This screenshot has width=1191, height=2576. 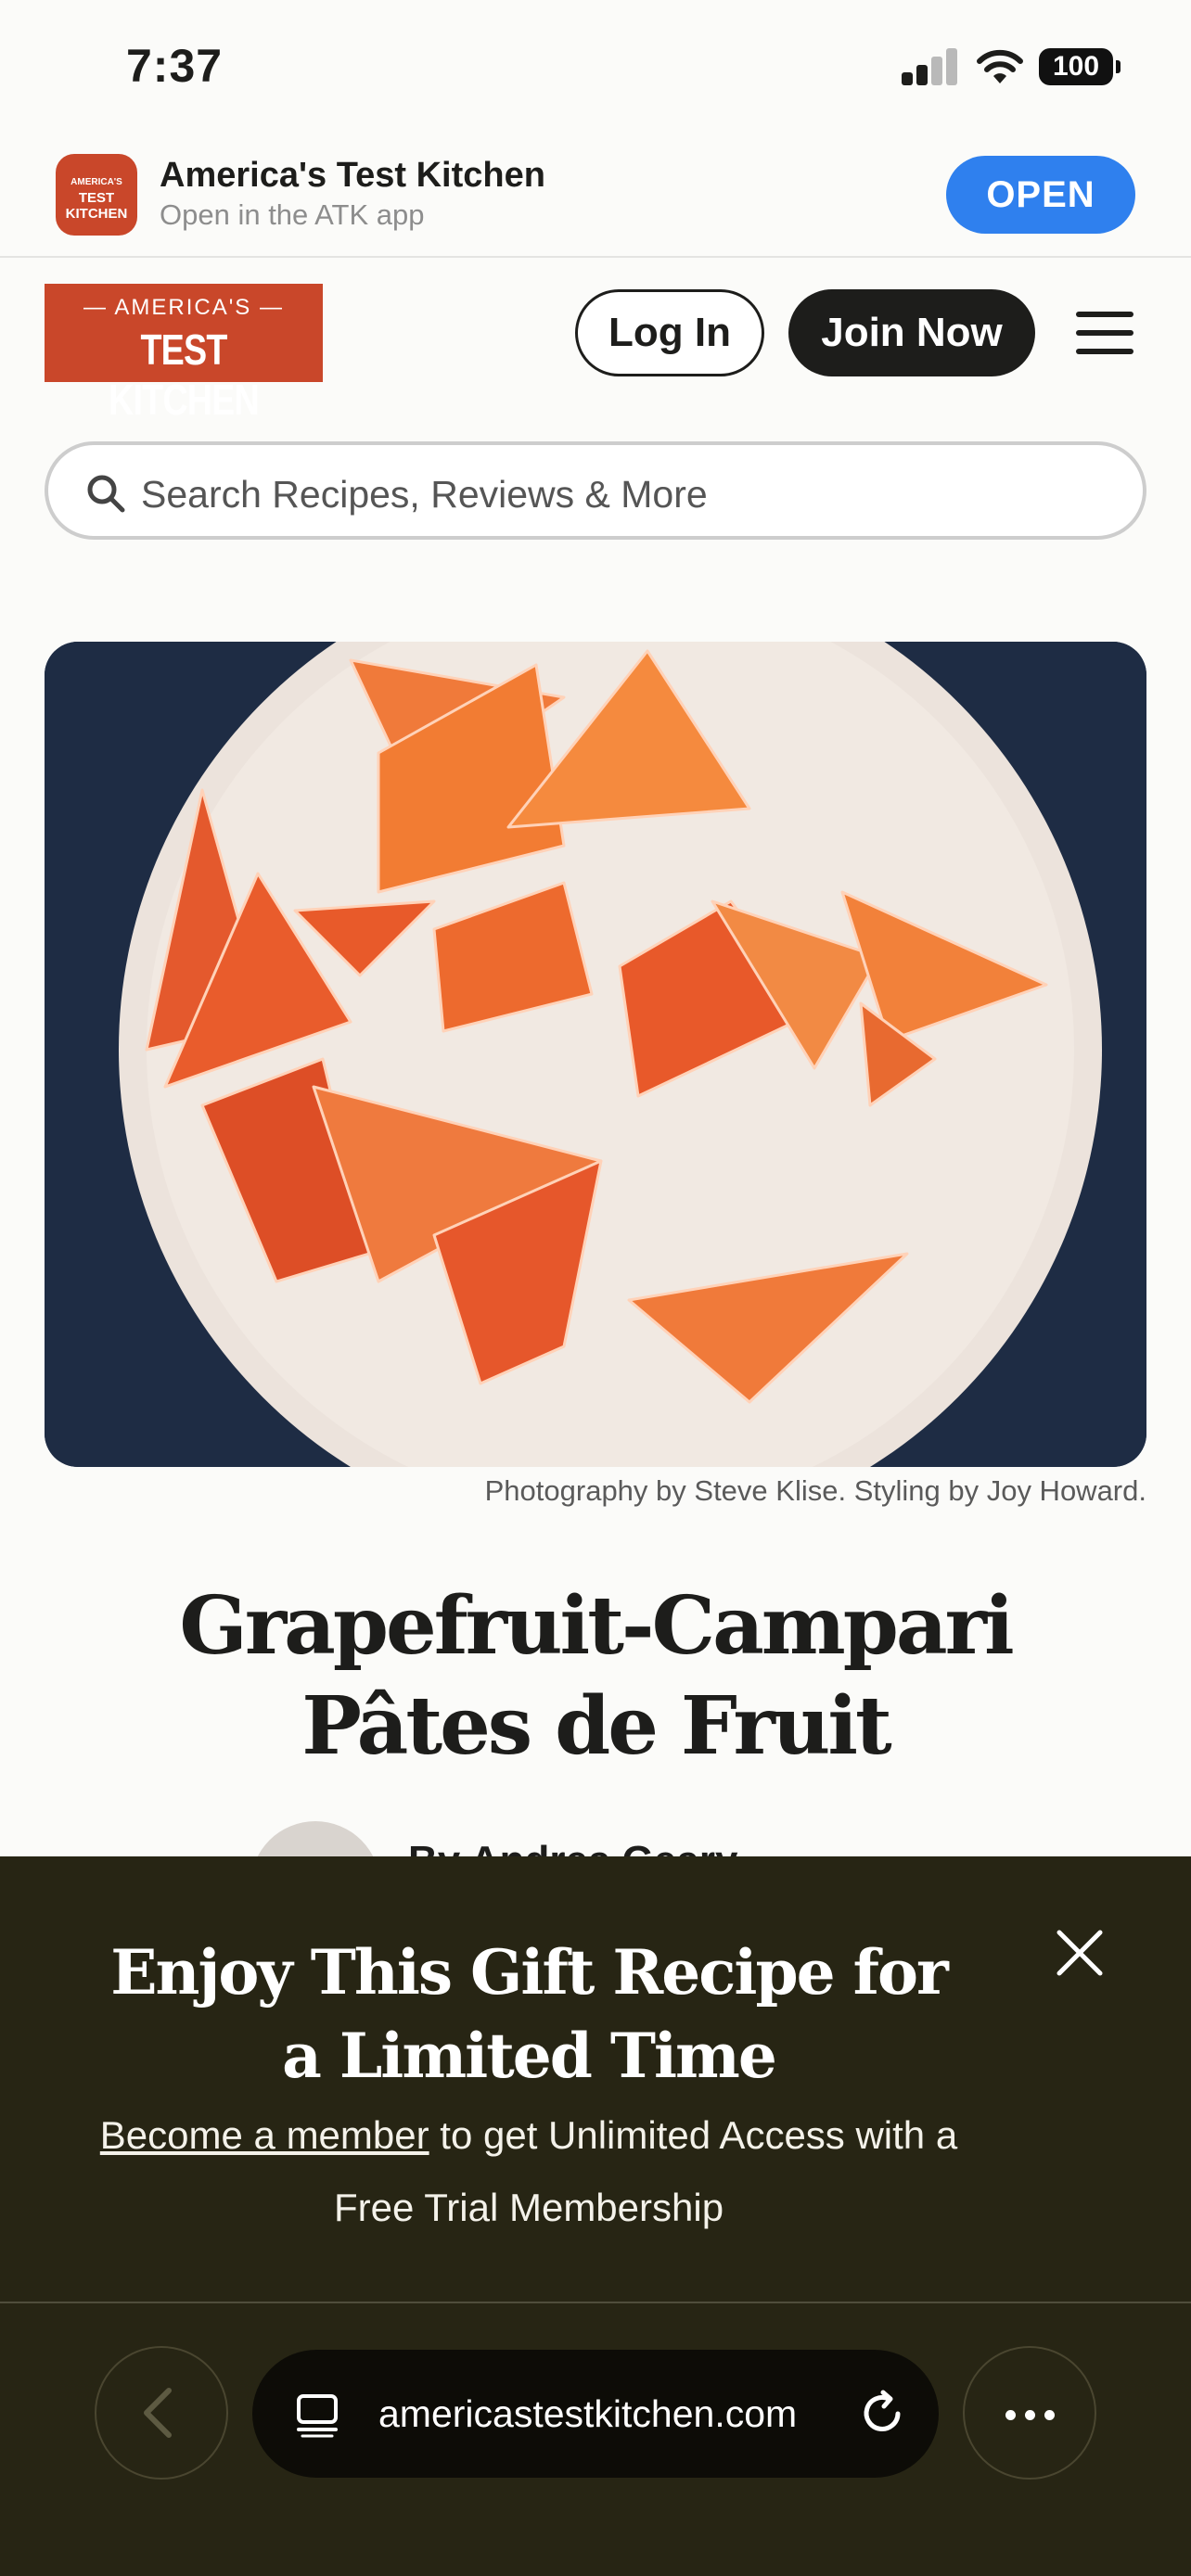 I want to click on browser-toolbar: americastestkitchen.com, so click(x=595, y=2439).